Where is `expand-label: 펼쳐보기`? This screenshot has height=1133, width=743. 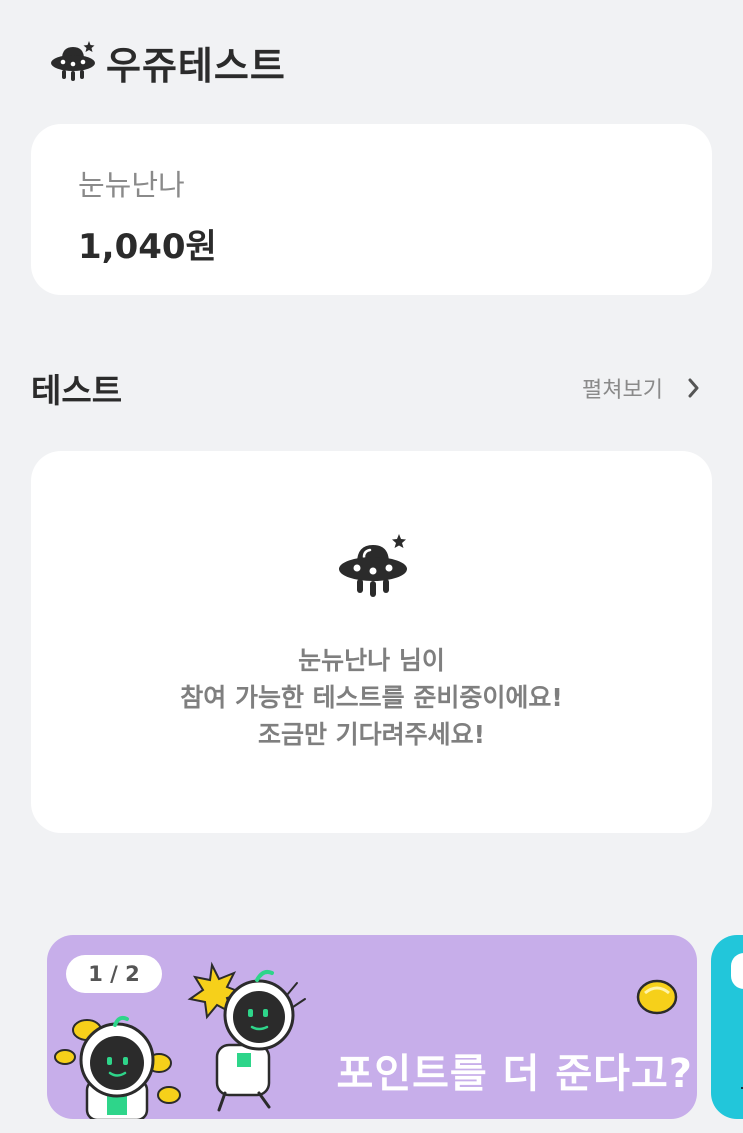
expand-label: 펼쳐보기 is located at coordinates (622, 390).